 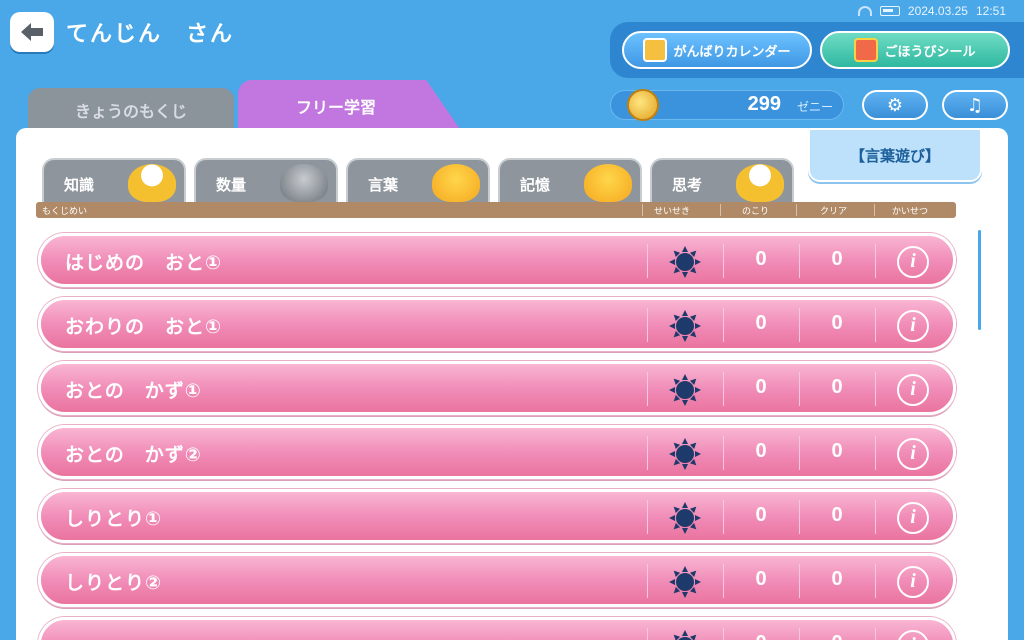 I want to click on music-button: ♫, so click(x=975, y=105).